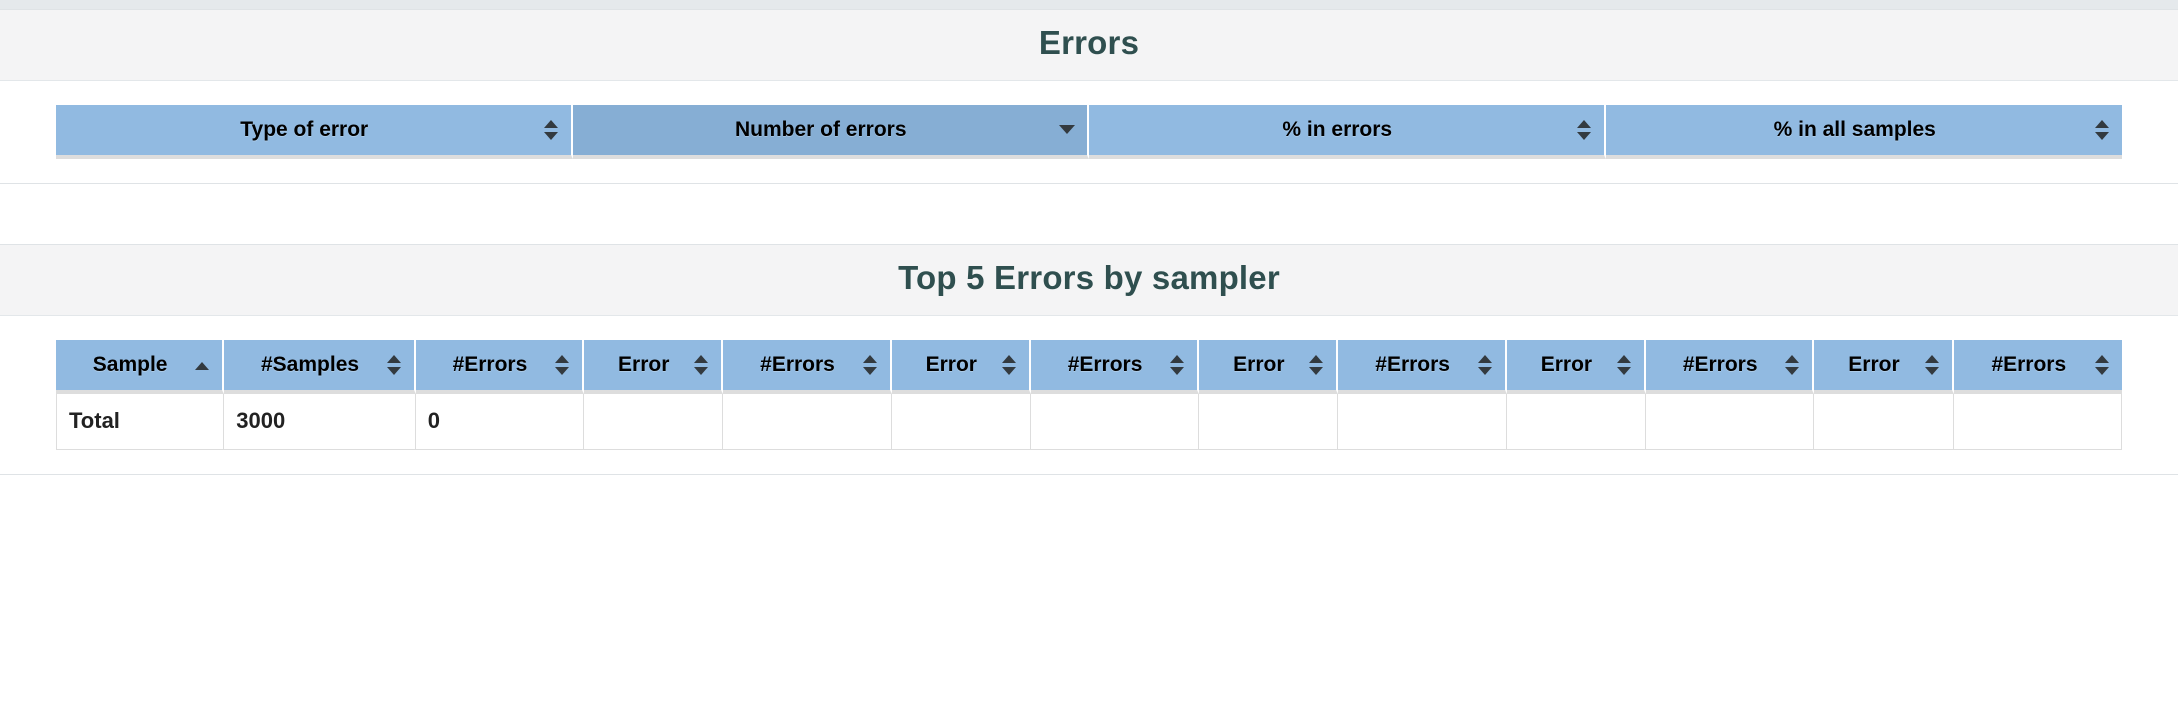 This screenshot has height=702, width=2178. I want to click on column-header-num-samples: #Samples, so click(320, 366).